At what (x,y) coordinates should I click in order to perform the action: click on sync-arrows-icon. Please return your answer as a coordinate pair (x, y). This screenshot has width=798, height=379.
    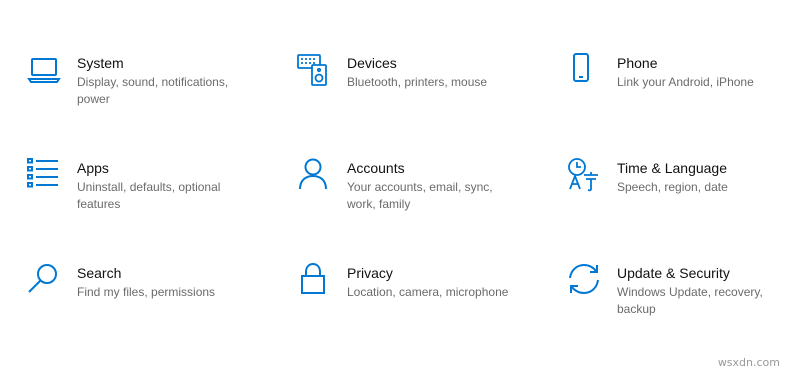
    Looking at the image, I should click on (584, 280).